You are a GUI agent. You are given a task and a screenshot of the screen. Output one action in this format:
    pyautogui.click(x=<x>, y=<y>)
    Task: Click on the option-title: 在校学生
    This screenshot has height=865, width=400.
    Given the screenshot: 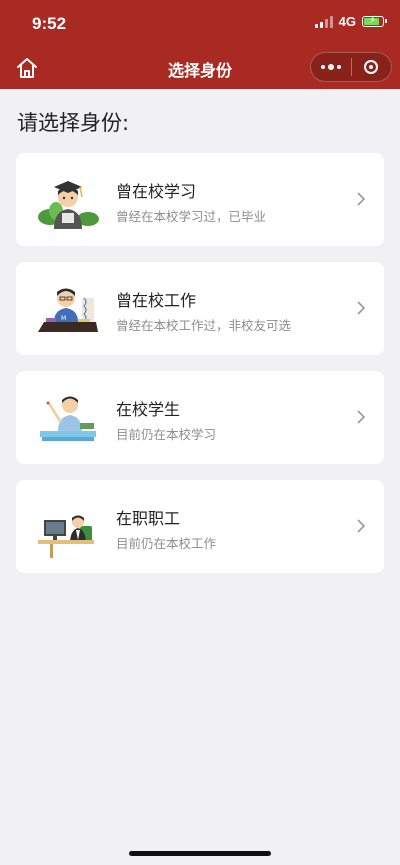 What is the action you would take?
    pyautogui.click(x=148, y=409)
    